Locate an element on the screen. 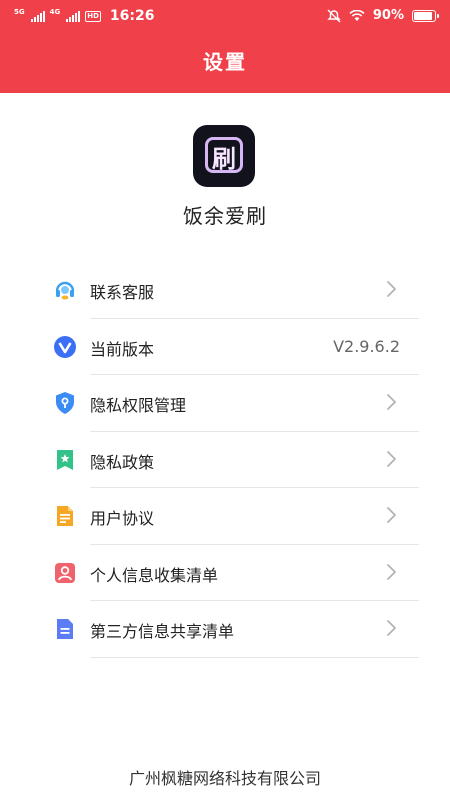  third-party-share-icon is located at coordinates (65, 629).